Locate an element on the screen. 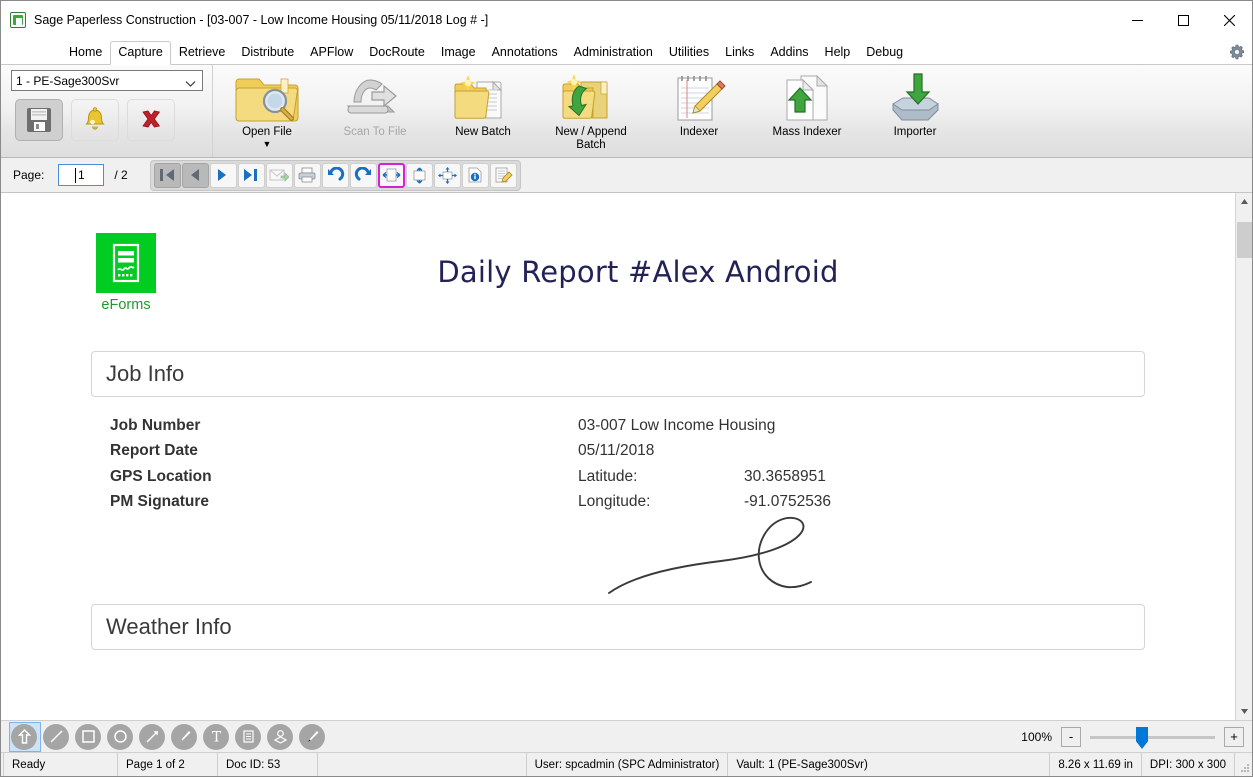 The height and width of the screenshot is (777, 1253). menu-item-annotations: Annotations is located at coordinates (525, 52).